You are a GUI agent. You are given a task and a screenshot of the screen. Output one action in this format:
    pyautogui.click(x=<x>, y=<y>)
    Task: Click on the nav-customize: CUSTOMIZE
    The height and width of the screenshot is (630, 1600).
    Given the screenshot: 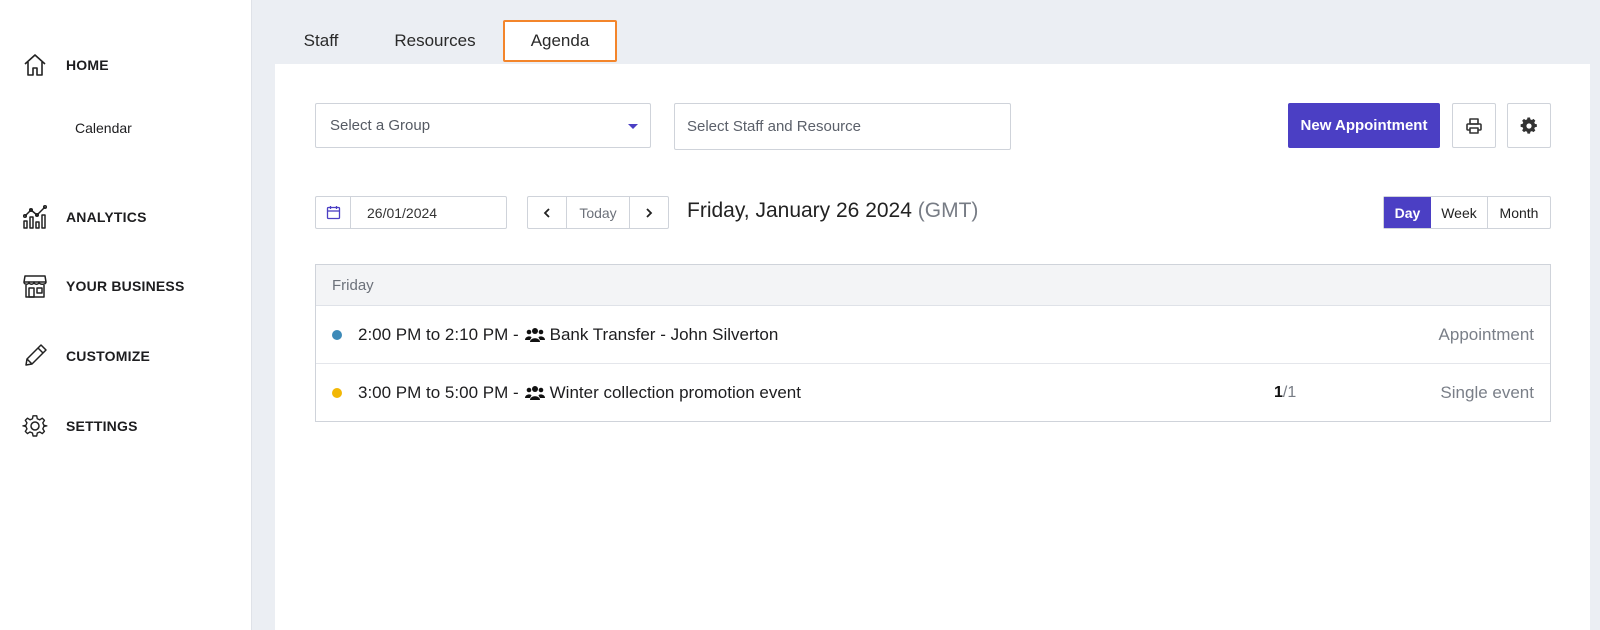 What is the action you would take?
    pyautogui.click(x=86, y=356)
    